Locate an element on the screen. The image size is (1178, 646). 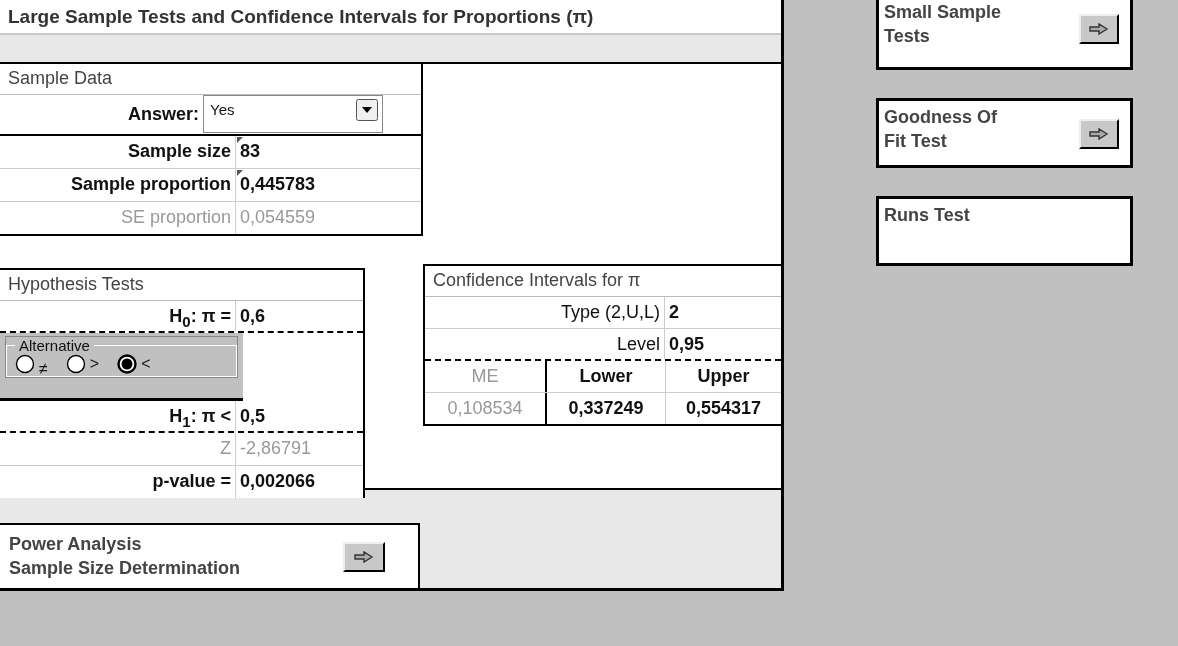
row-label: SE proportion is located at coordinates (118, 218).